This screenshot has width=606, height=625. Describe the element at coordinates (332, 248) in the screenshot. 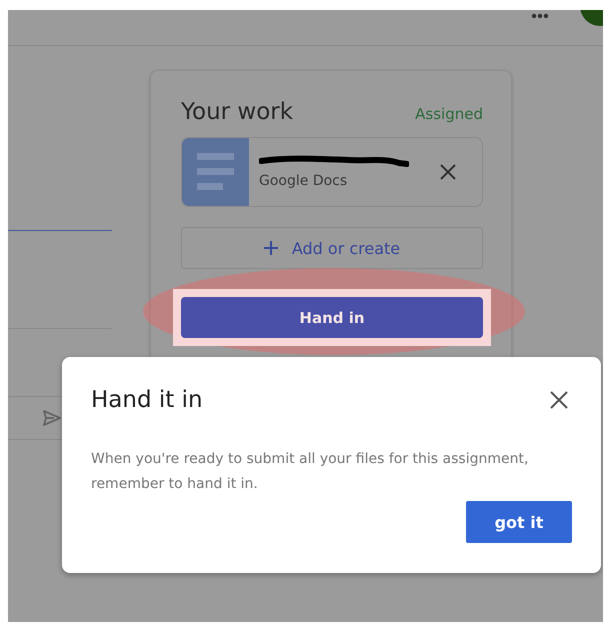

I see `add-or-create-button: Add or create` at that location.